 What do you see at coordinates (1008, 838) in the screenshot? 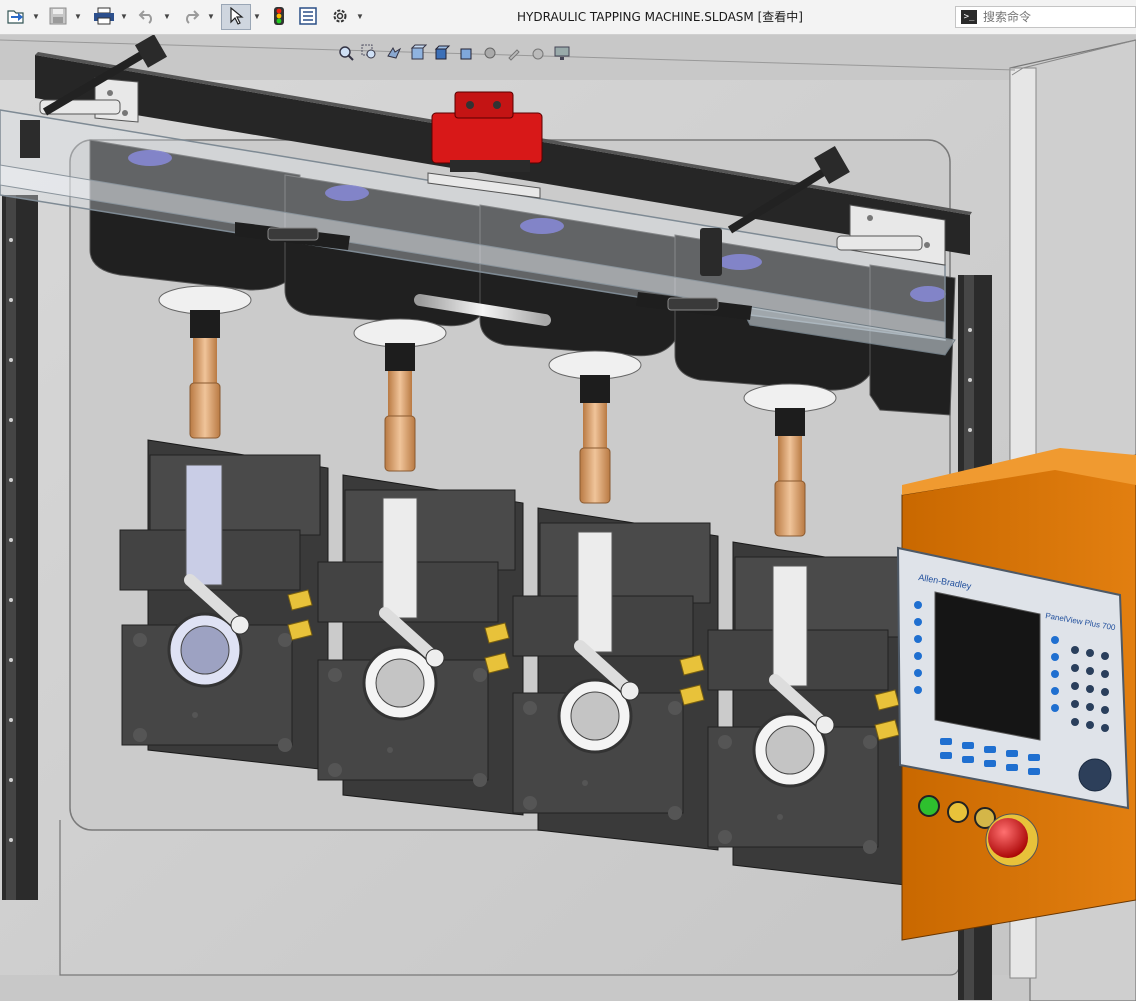
I see `emergency-stop-button` at bounding box center [1008, 838].